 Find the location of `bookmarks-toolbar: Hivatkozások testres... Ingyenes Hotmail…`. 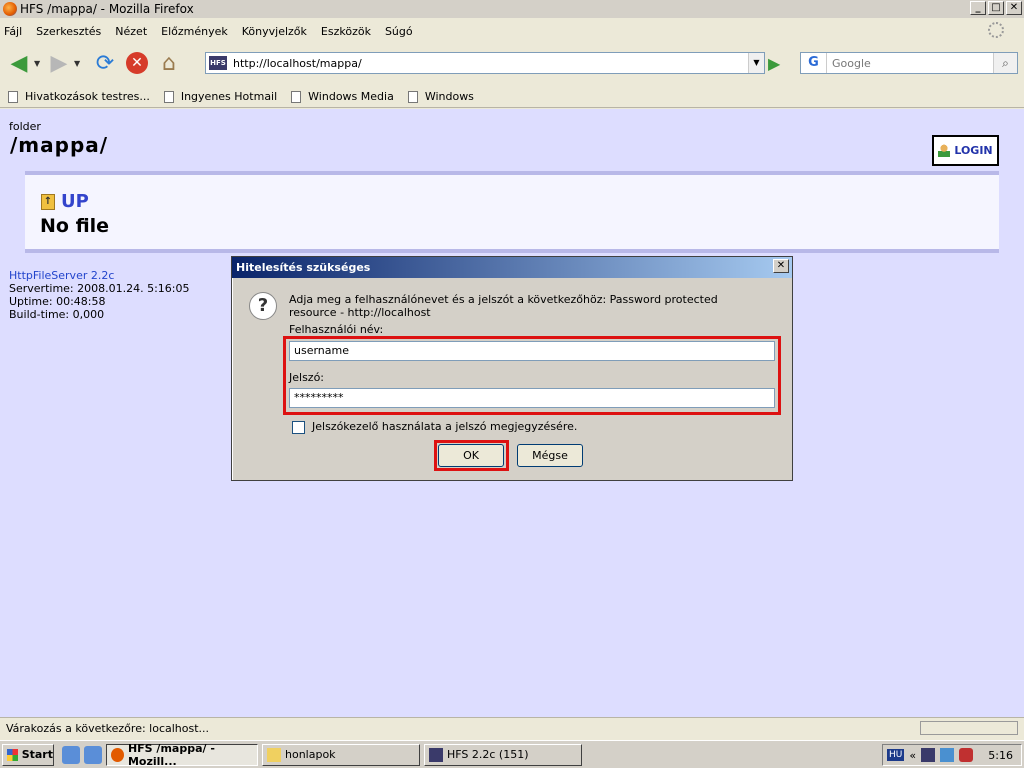

bookmarks-toolbar: Hivatkozások testres... Ingyenes Hotmail… is located at coordinates (512, 97).